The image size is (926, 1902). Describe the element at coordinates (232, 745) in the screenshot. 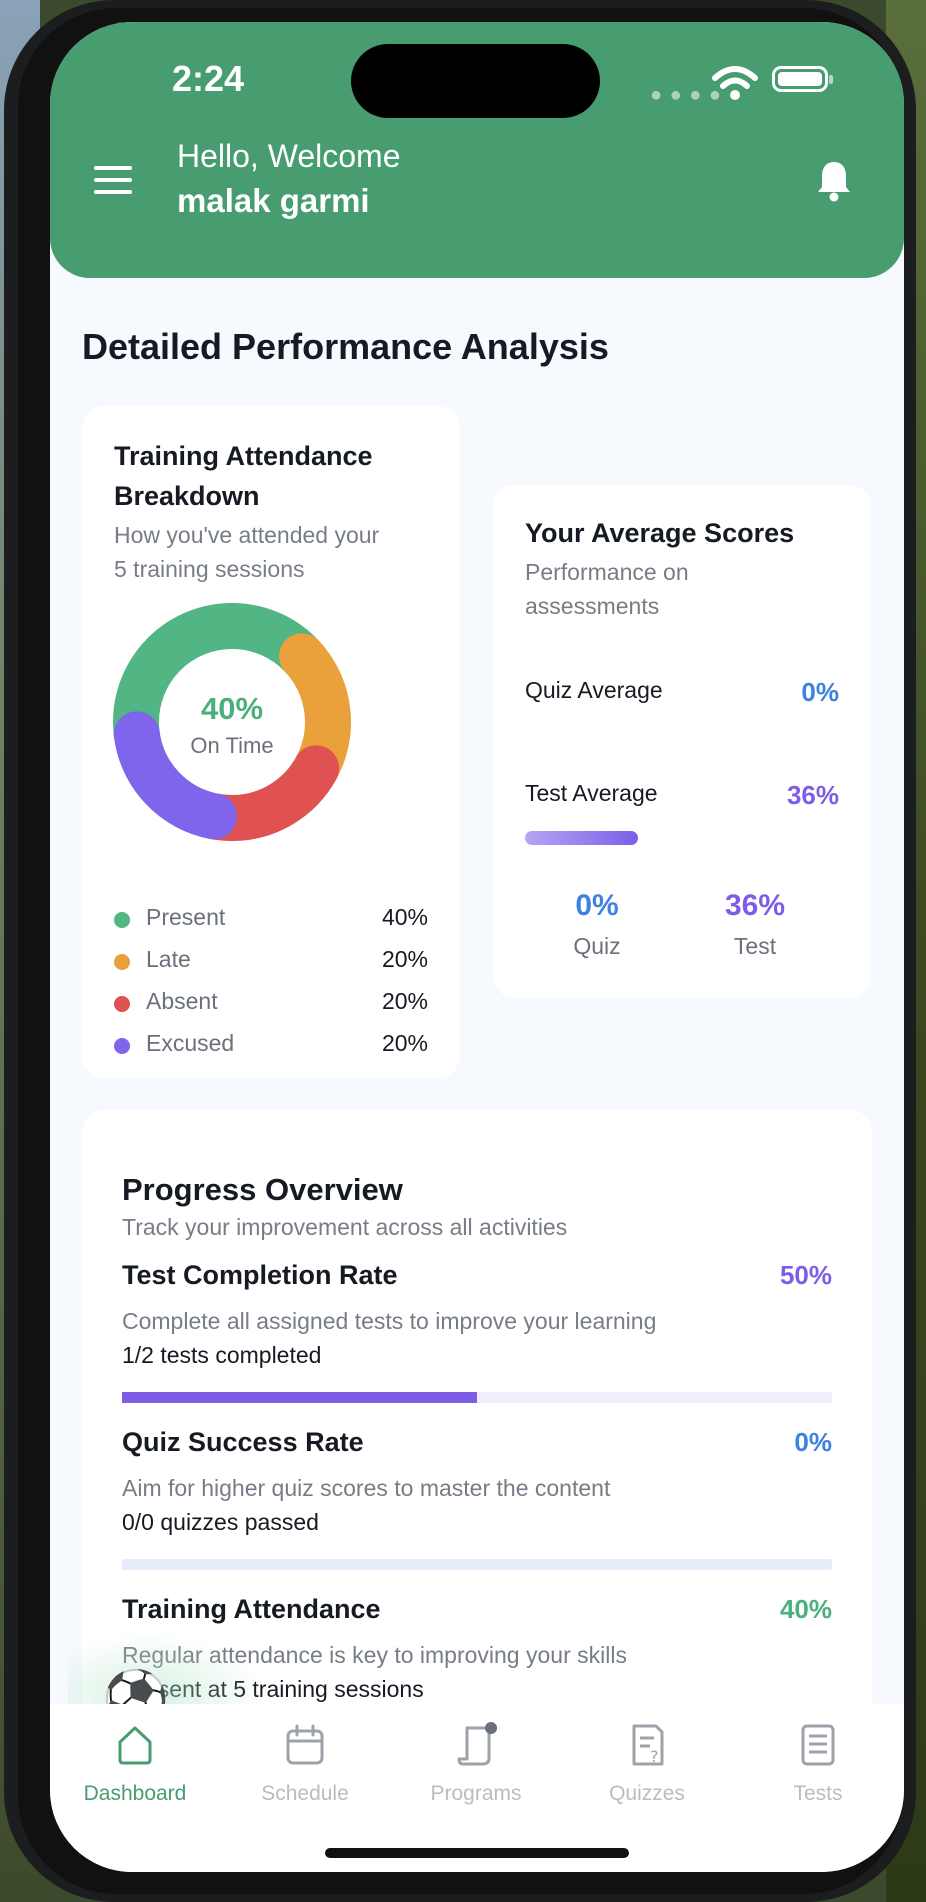

I see `donut-center-label: On Time` at that location.